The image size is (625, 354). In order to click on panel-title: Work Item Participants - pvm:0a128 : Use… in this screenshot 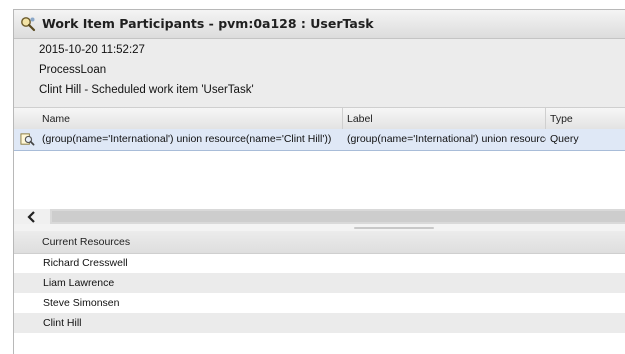, I will do `click(208, 23)`.